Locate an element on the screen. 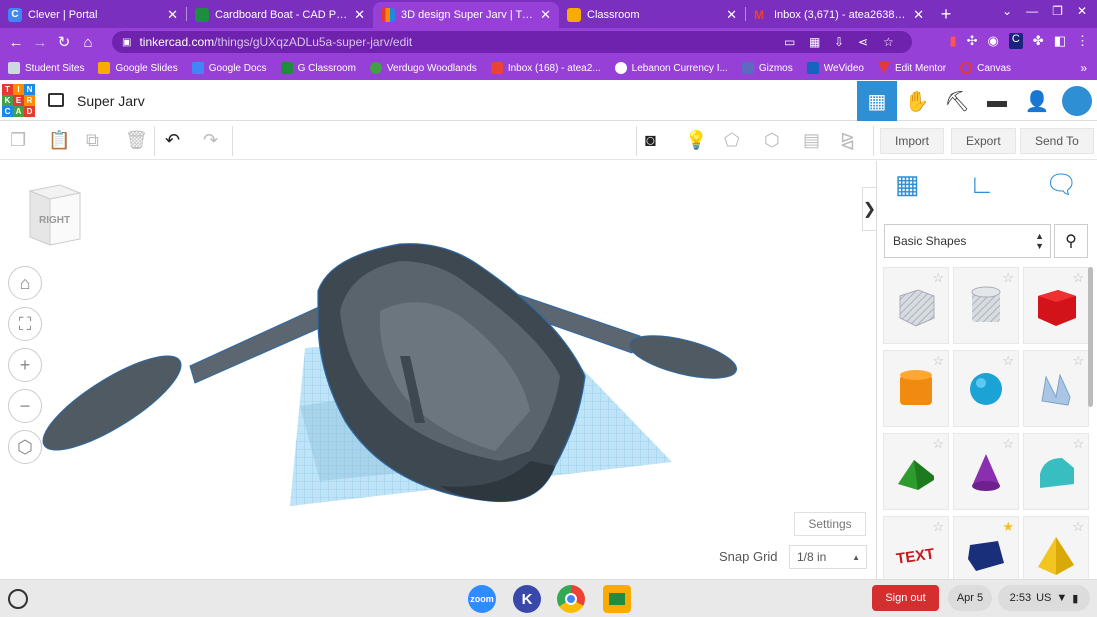 This screenshot has height=617, width=1097. shape-tile-box: ☆ is located at coordinates (1056, 305).